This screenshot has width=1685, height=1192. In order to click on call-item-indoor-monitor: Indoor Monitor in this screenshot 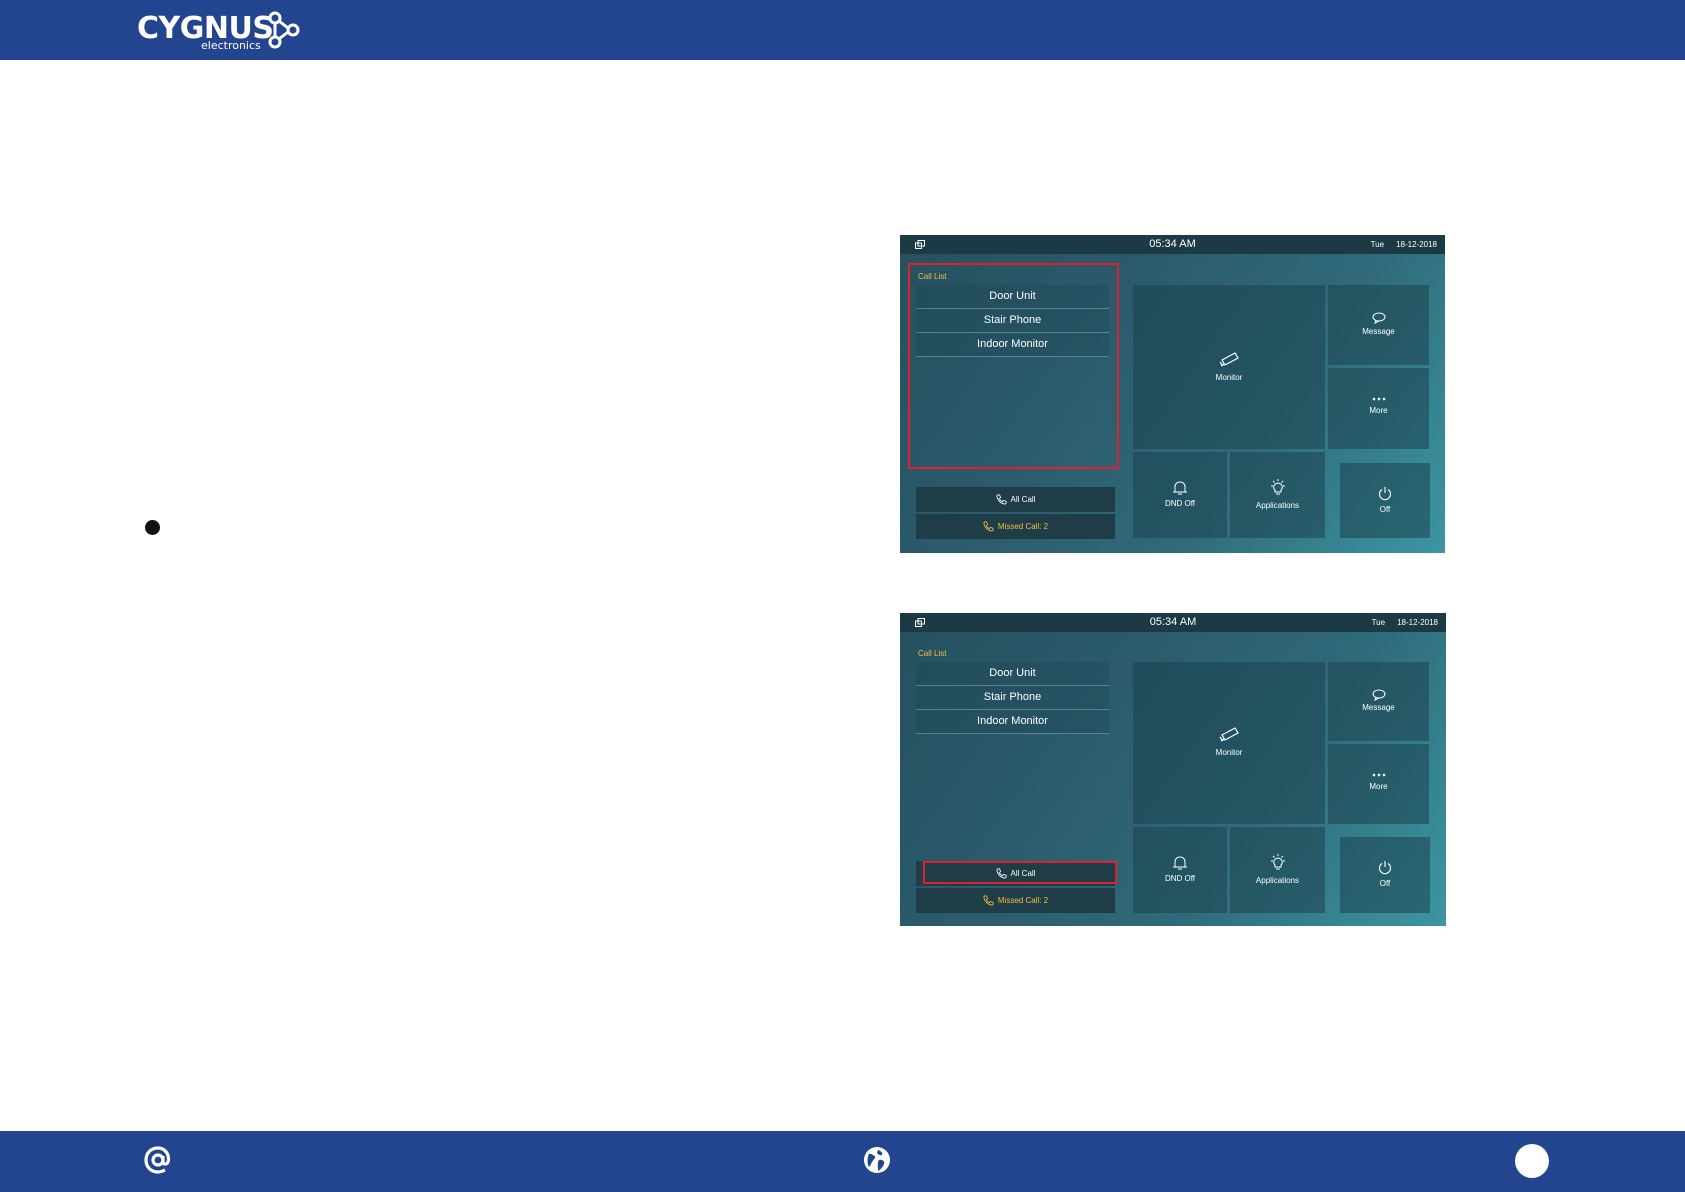, I will do `click(1012, 722)`.